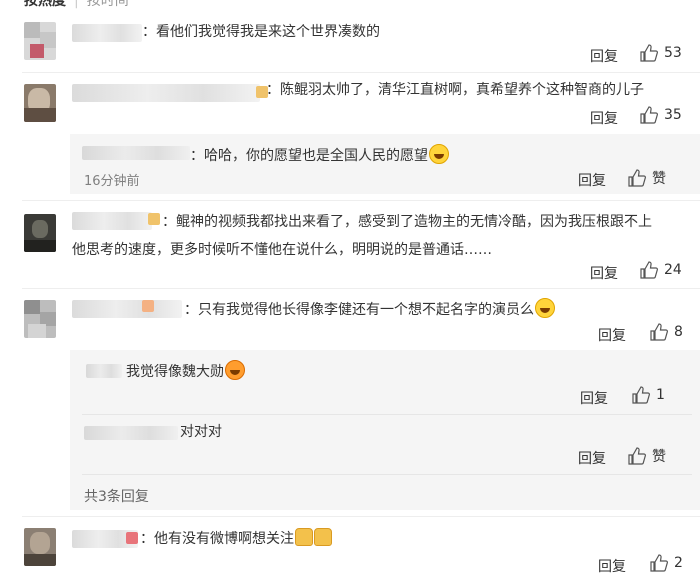 The width and height of the screenshot is (700, 580). Describe the element at coordinates (661, 53) in the screenshot. I see `like-button: 53` at that location.